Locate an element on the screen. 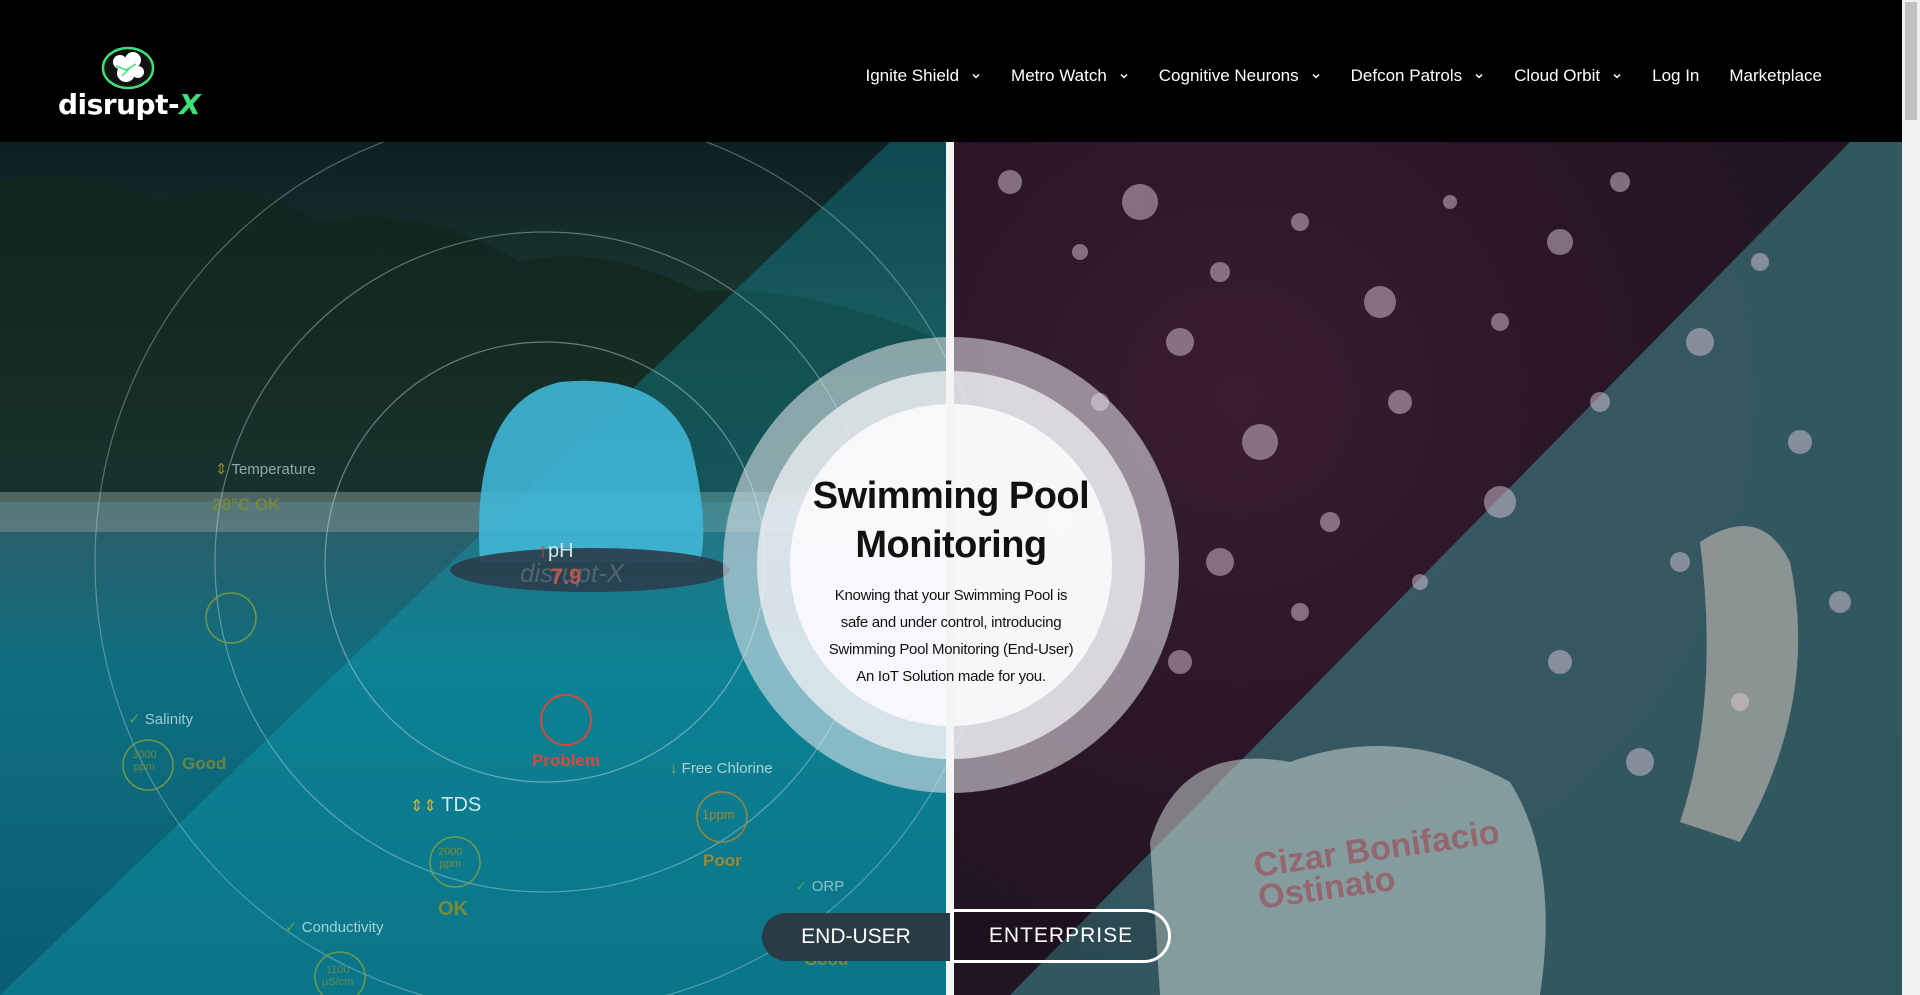  nav-ignite-shield: Ignite Shield is located at coordinates (923, 76).